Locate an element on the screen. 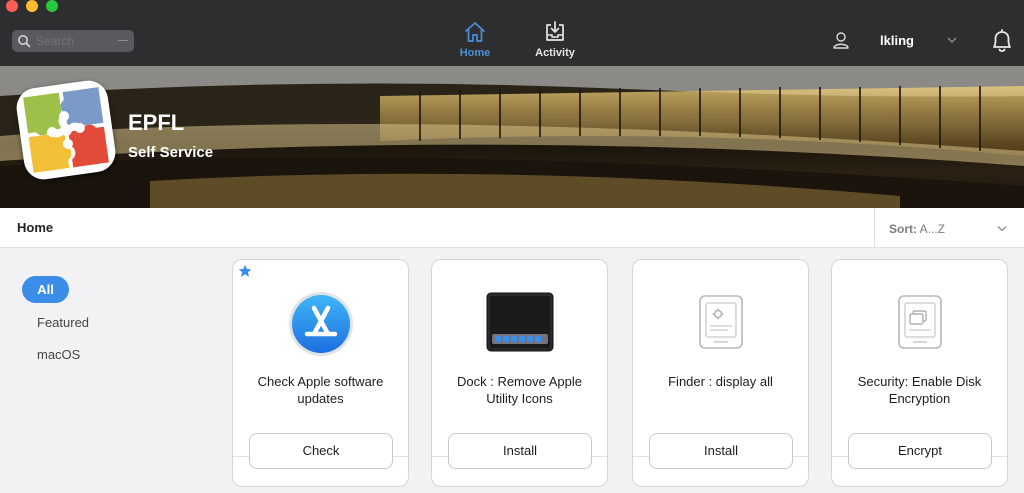 This screenshot has height=493, width=1024. sort-prefix: Sort: is located at coordinates (903, 229).